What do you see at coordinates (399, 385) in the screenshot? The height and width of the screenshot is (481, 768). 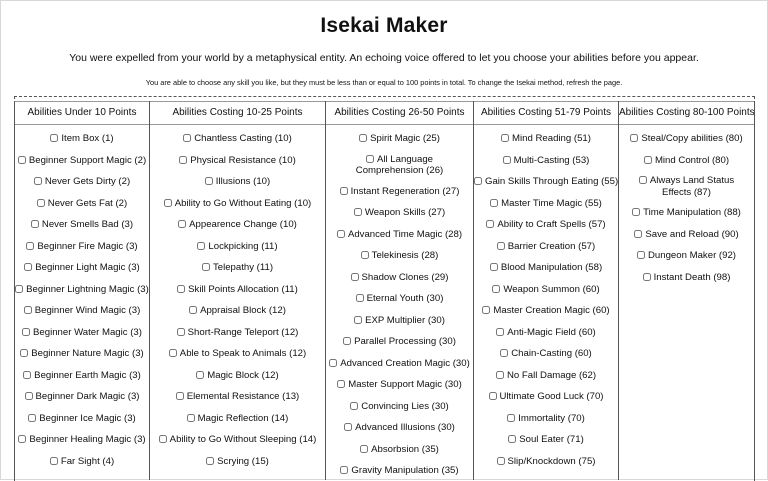 I see `ability-option: Master Support Magic (30)` at bounding box center [399, 385].